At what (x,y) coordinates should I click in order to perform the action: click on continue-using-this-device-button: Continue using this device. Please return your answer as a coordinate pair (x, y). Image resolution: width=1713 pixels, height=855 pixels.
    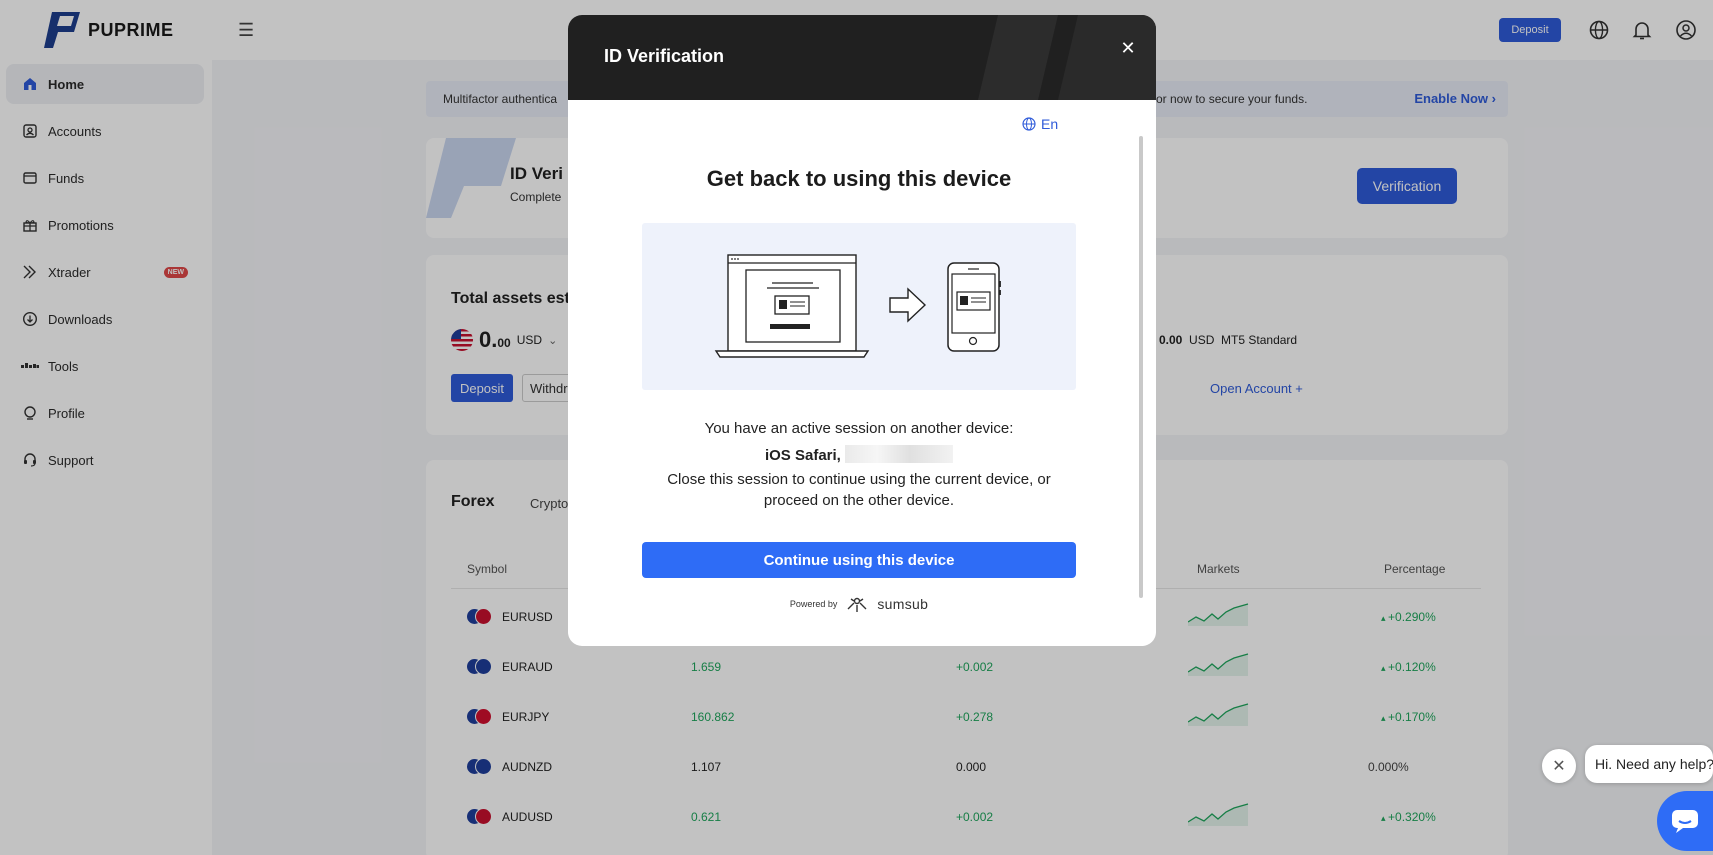
    Looking at the image, I should click on (859, 560).